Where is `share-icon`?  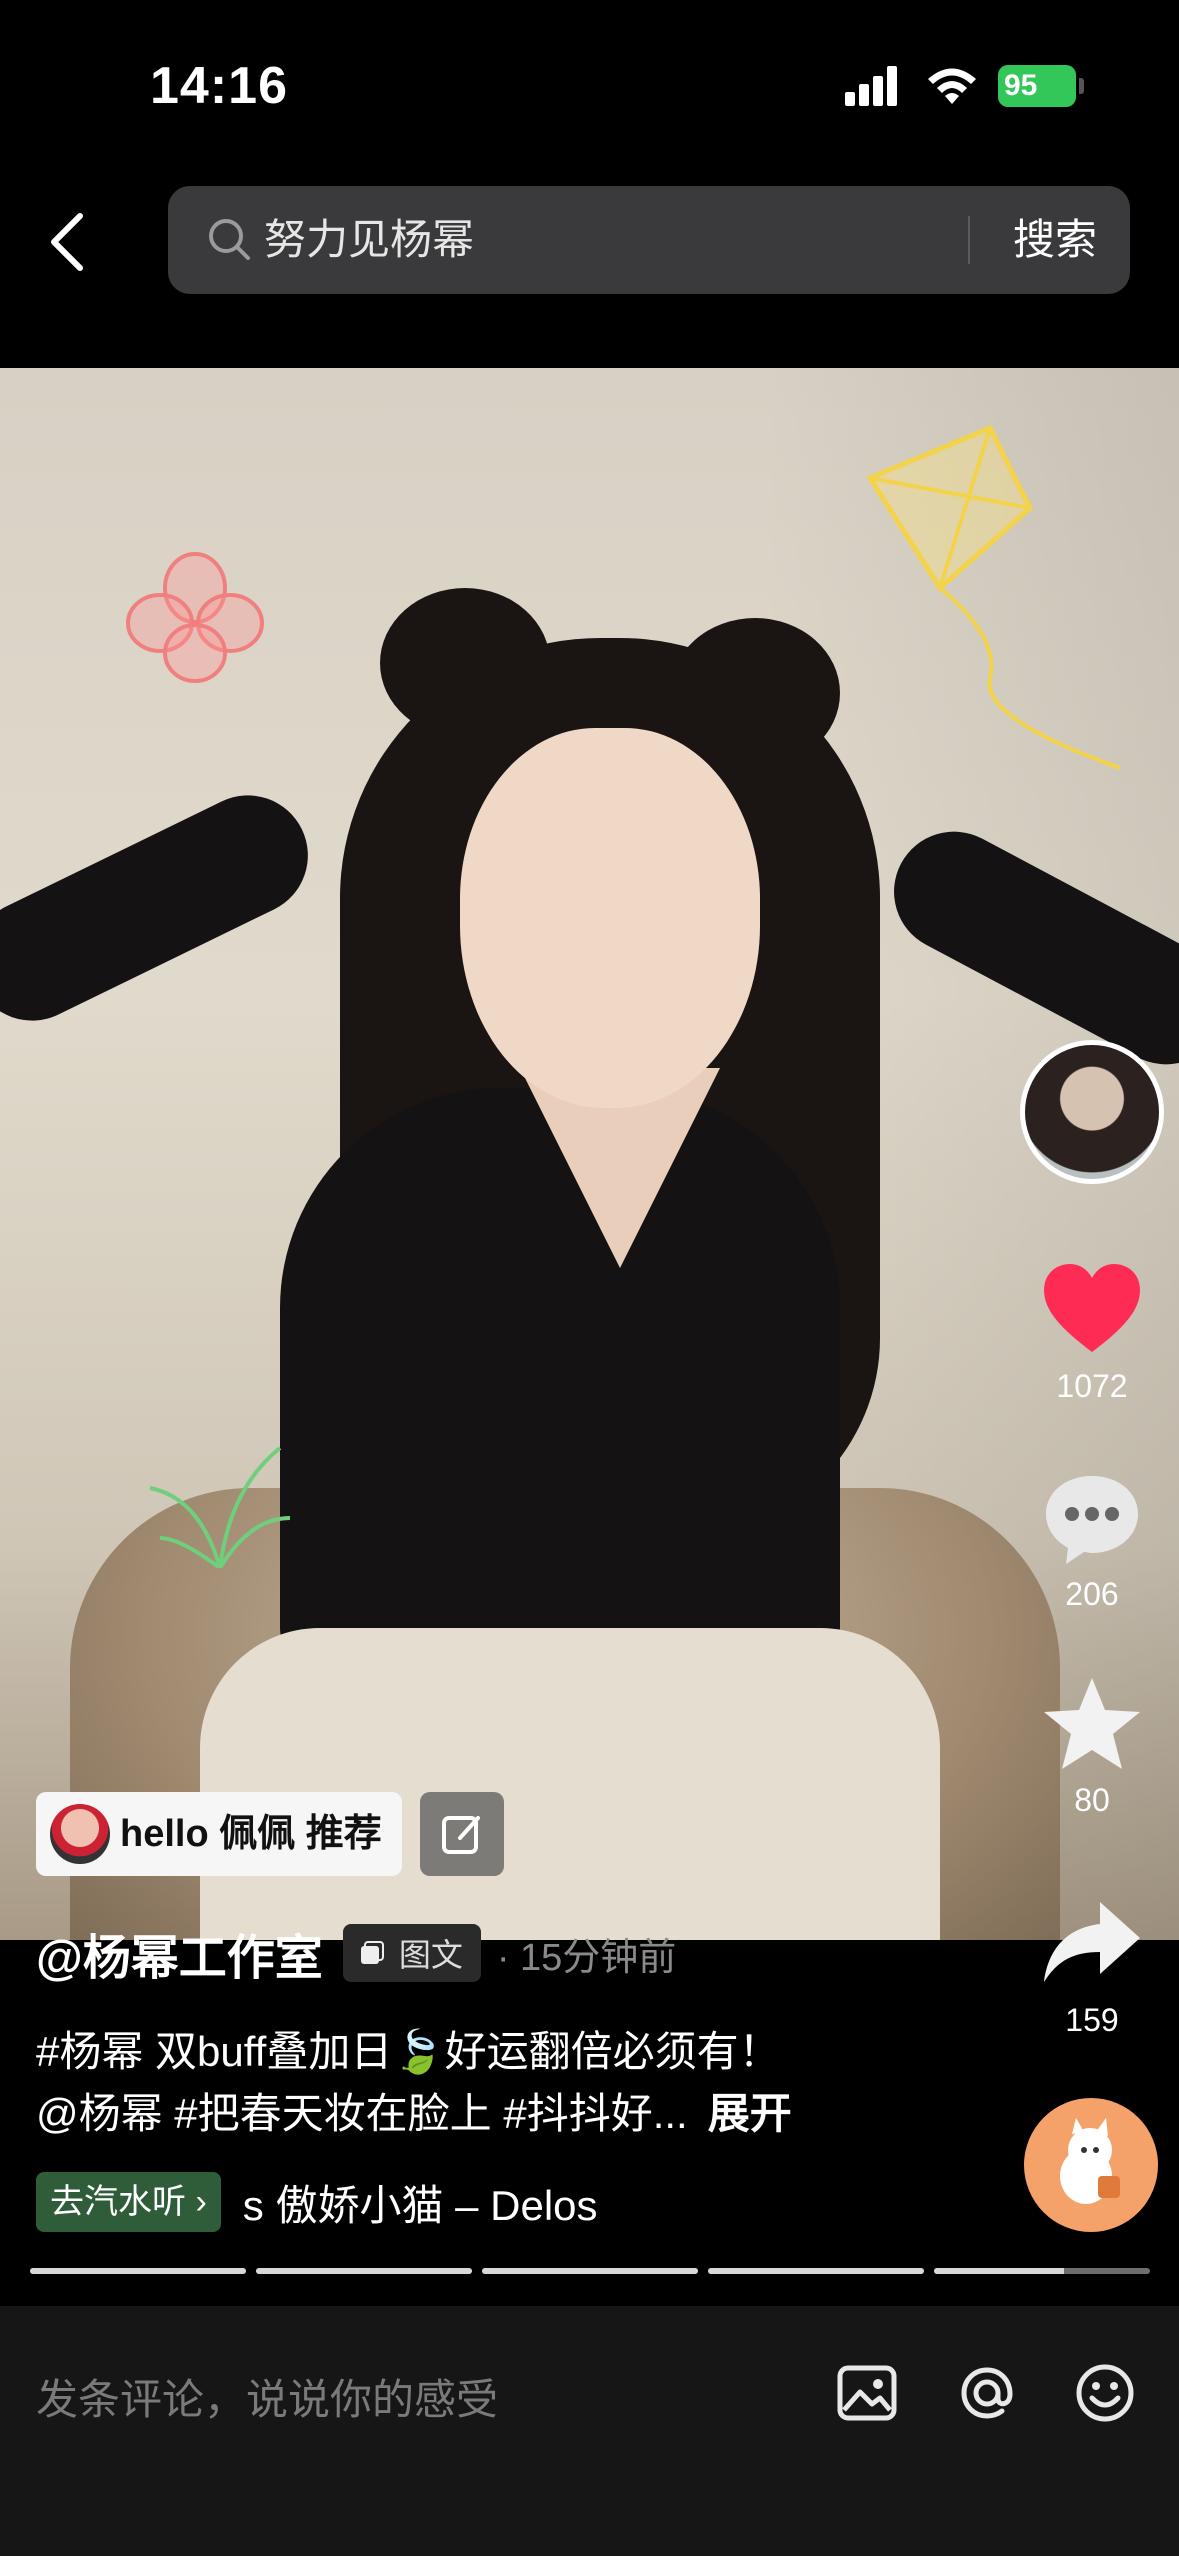
share-icon is located at coordinates (1092, 1942).